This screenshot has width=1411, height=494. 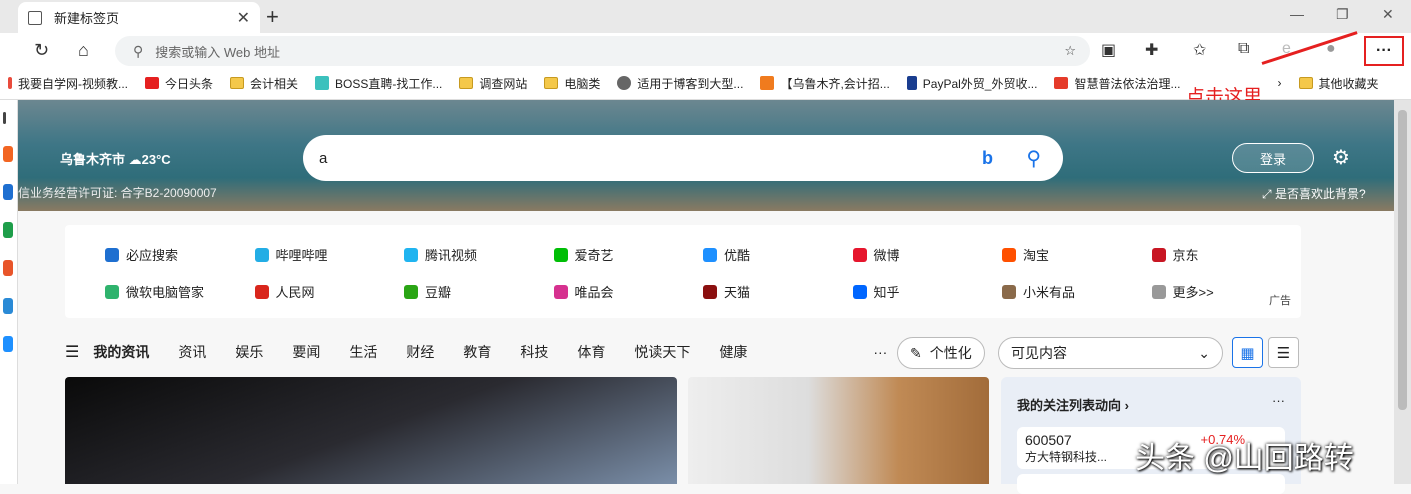 What do you see at coordinates (141, 254) in the screenshot?
I see `quick-link: 必应搜索` at bounding box center [141, 254].